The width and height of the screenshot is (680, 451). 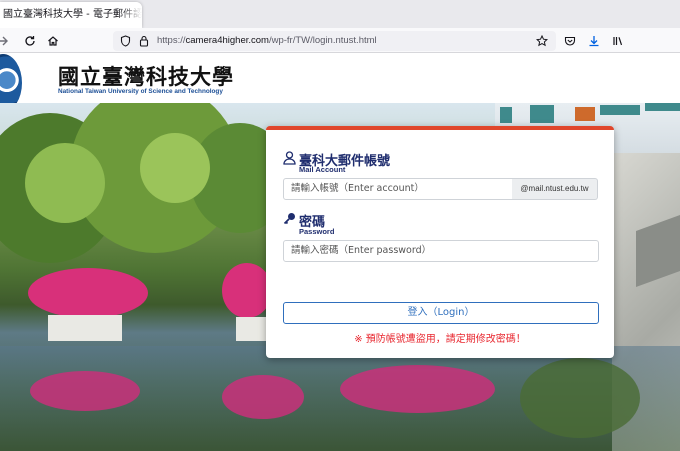 What do you see at coordinates (227, 40) in the screenshot?
I see `url-host: camera4higher.com` at bounding box center [227, 40].